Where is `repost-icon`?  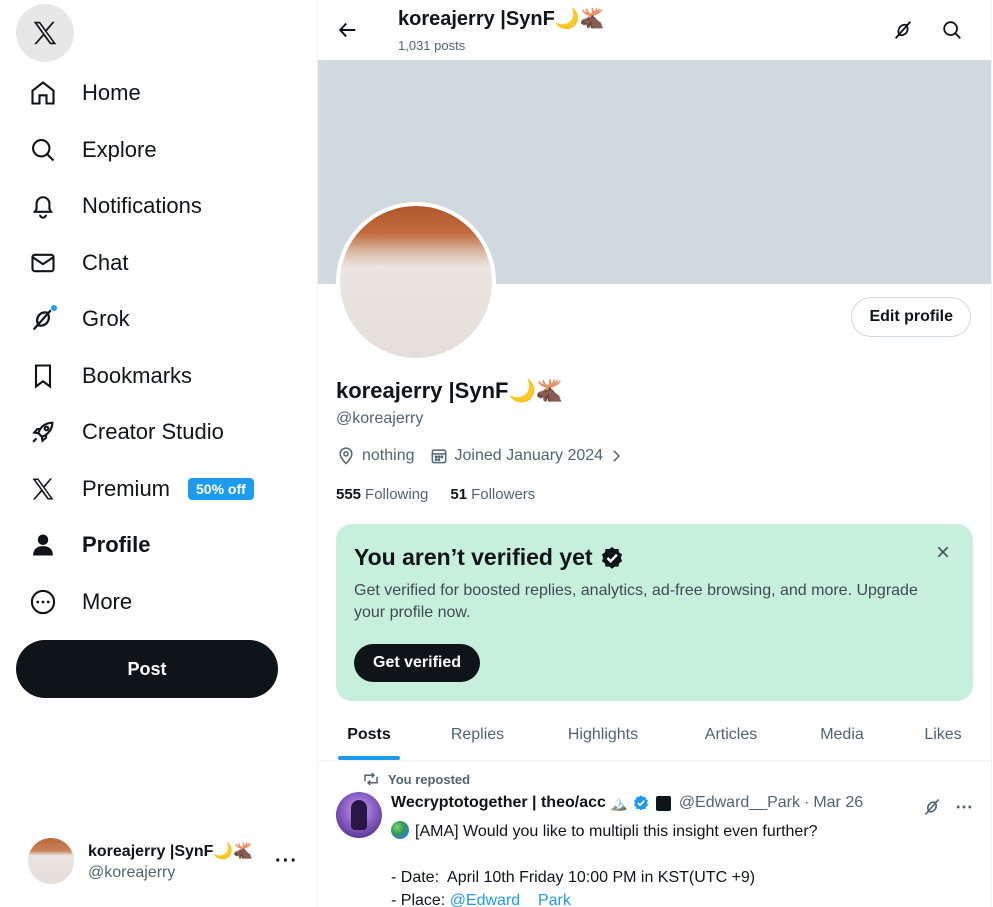
repost-icon is located at coordinates (371, 779).